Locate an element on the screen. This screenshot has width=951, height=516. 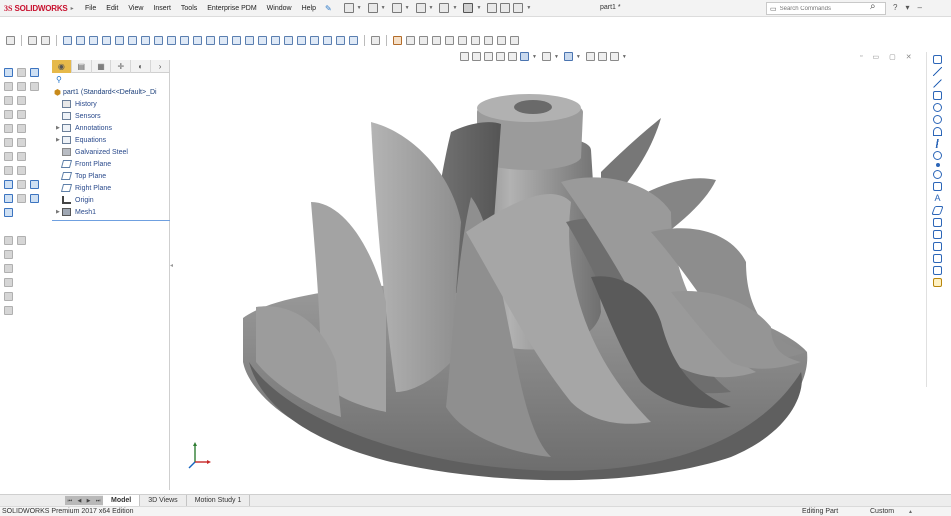
menu-file: File is located at coordinates (90, 8).